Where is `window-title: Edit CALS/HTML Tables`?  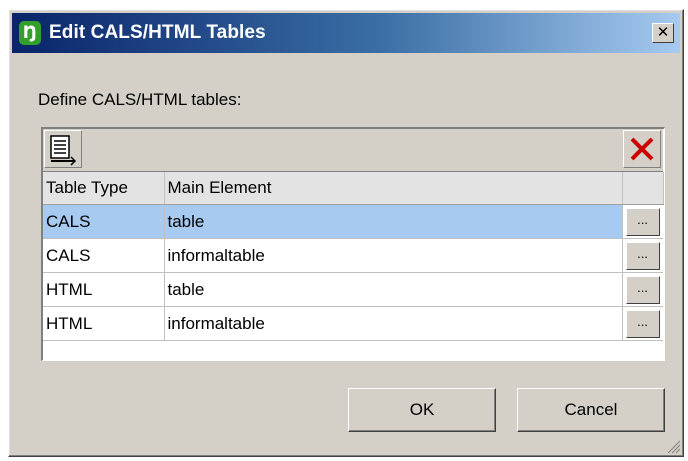 window-title: Edit CALS/HTML Tables is located at coordinates (157, 32).